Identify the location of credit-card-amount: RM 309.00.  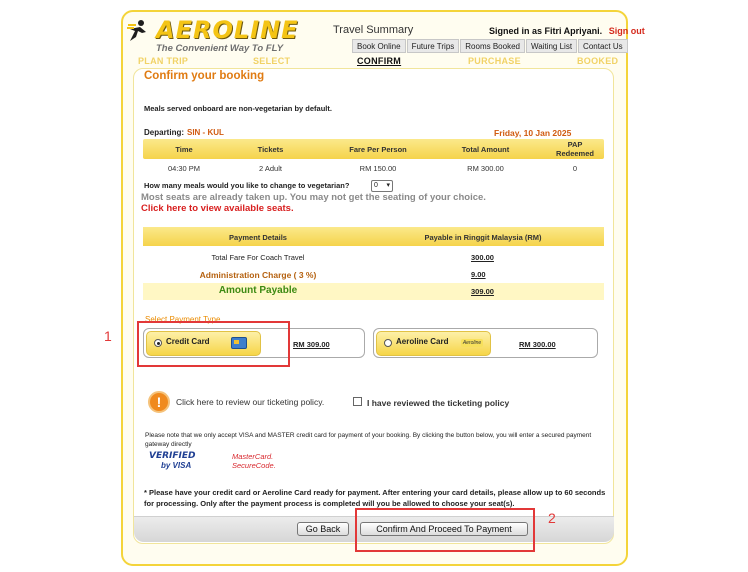
(311, 344).